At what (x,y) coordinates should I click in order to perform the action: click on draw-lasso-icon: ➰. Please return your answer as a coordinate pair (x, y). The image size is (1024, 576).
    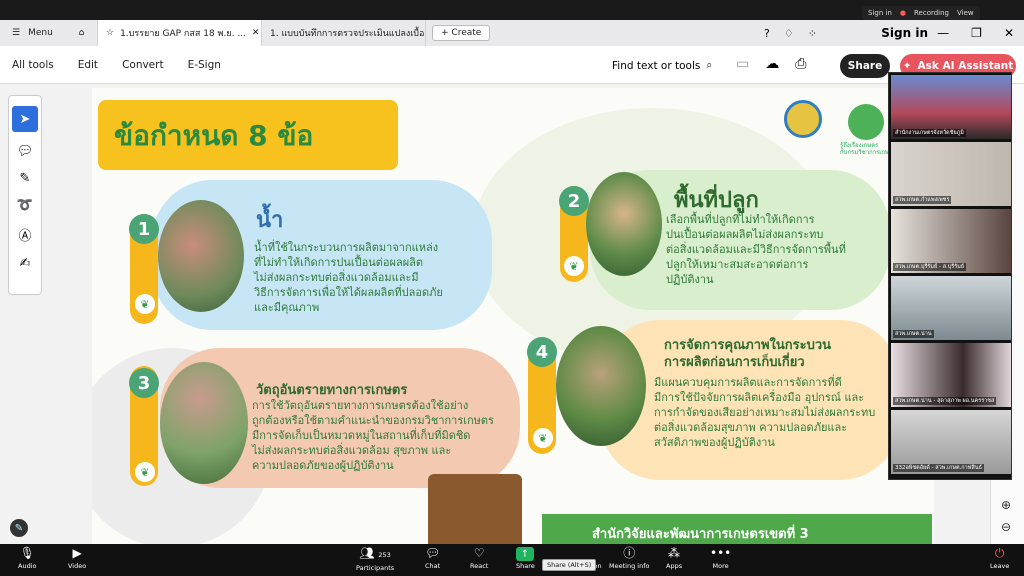
    Looking at the image, I should click on (25, 205).